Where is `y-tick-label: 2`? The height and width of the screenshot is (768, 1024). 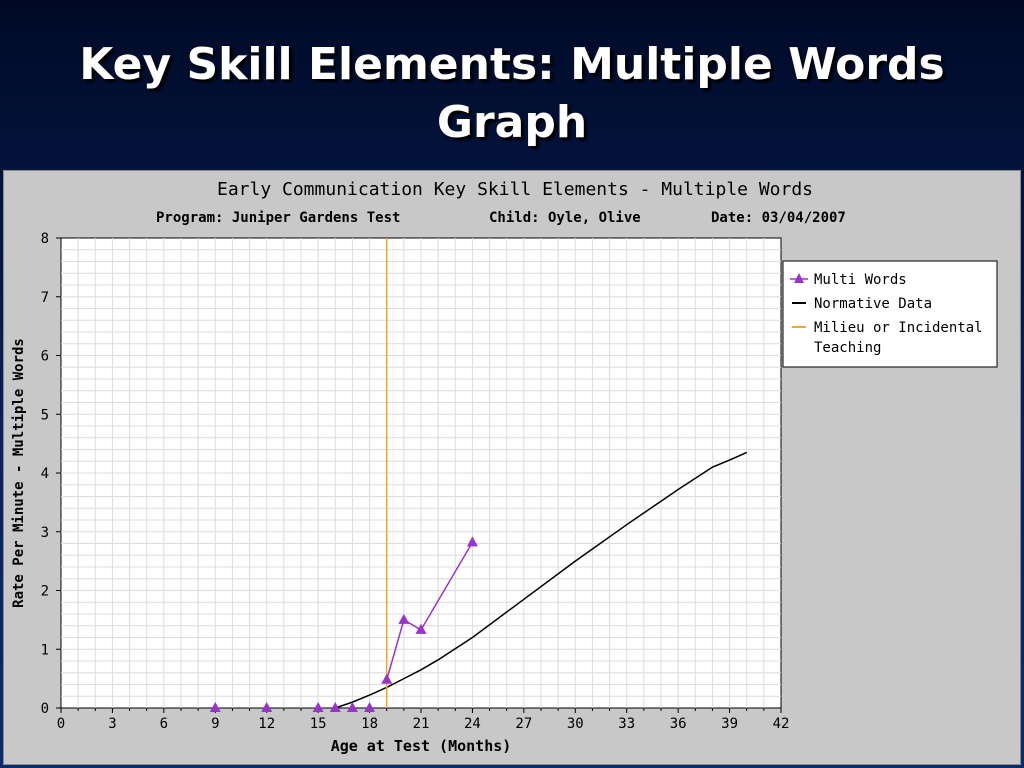 y-tick-label: 2 is located at coordinates (45, 592).